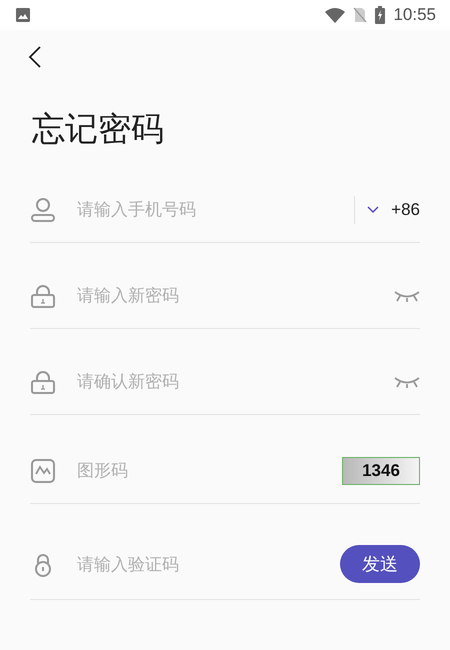 This screenshot has height=650, width=450. I want to click on page-title: 忘记密码, so click(98, 129).